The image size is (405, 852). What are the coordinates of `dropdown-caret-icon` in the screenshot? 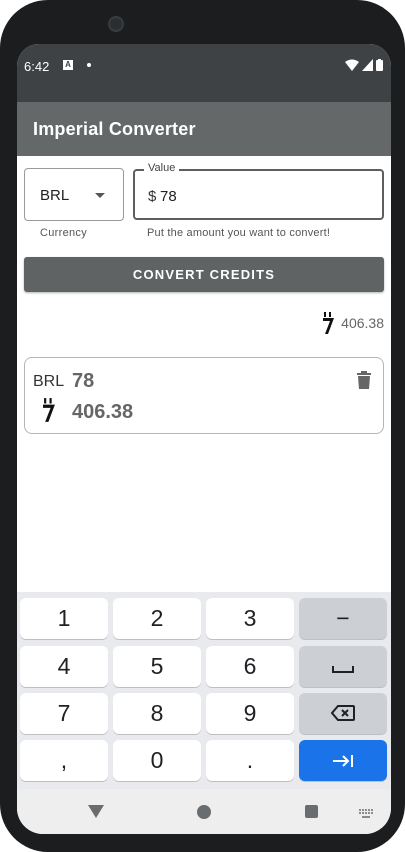 It's located at (100, 195).